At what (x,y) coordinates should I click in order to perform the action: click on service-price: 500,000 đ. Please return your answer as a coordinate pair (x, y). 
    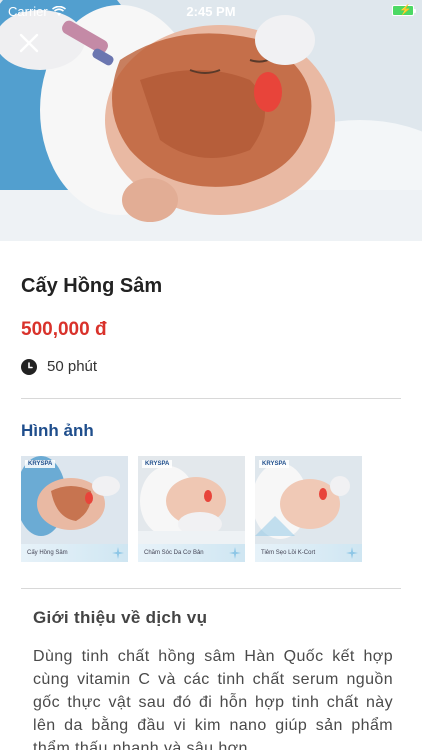
    Looking at the image, I should click on (64, 329).